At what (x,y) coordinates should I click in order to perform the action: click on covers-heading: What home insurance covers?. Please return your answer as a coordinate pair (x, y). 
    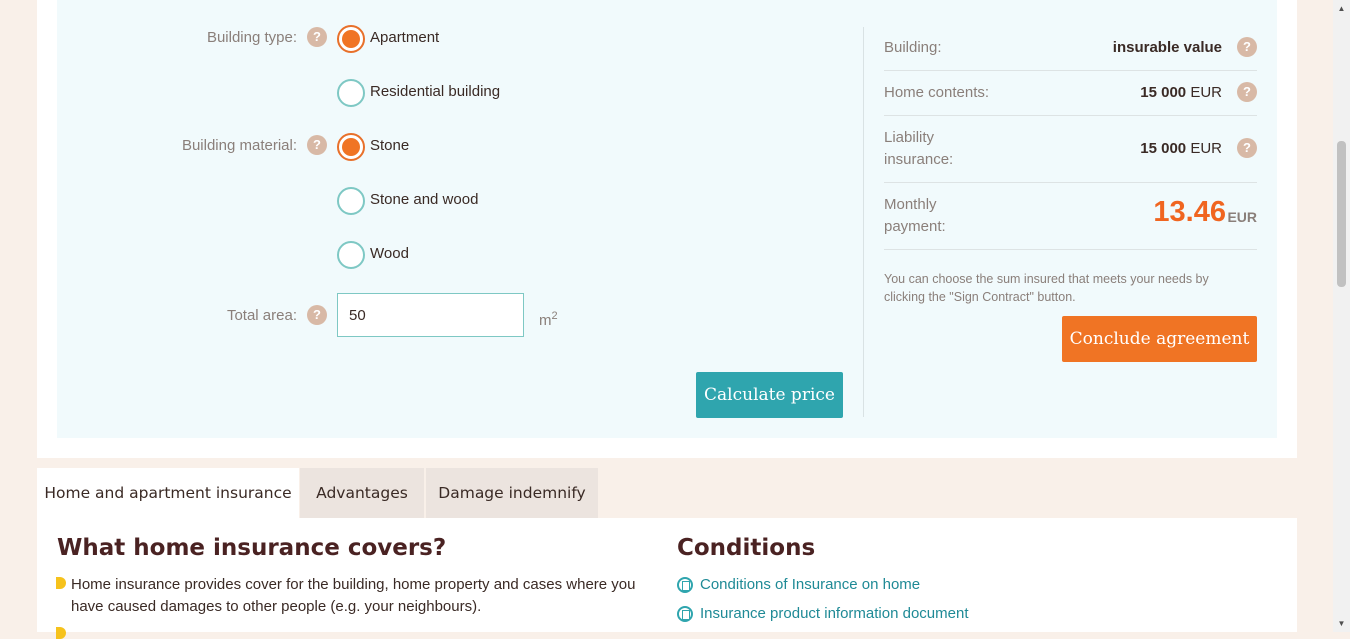
    Looking at the image, I should click on (252, 548).